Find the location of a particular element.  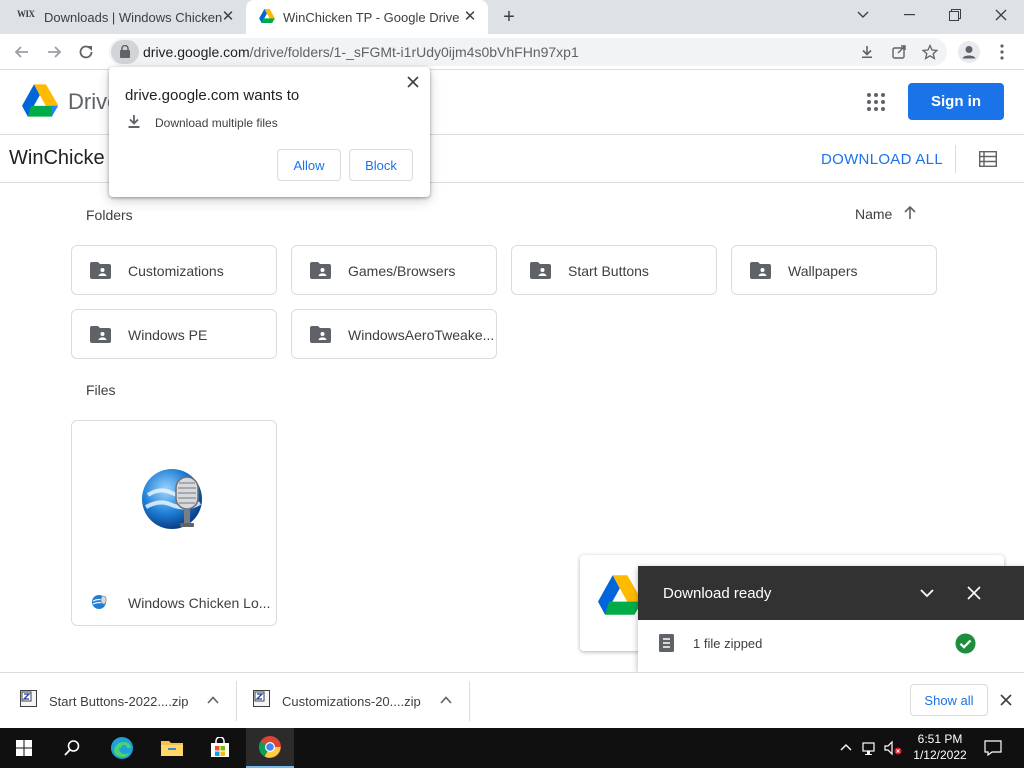

download-file-name: Start Buttons-2022....zip is located at coordinates (119, 701).